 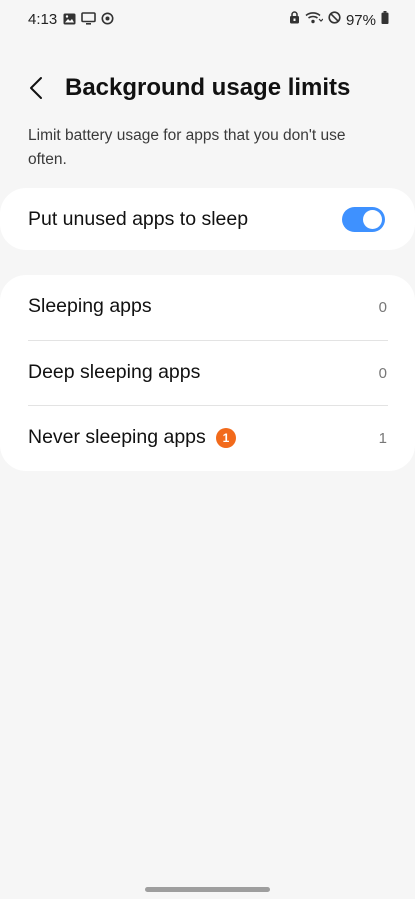 I want to click on sync-icon, so click(x=107, y=21).